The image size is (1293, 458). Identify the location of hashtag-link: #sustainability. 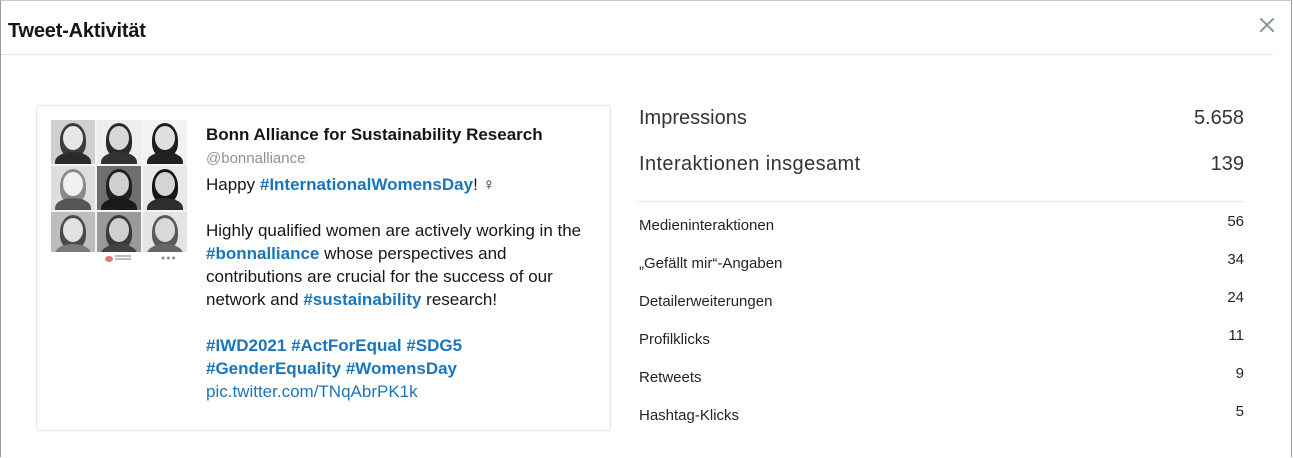
(362, 299).